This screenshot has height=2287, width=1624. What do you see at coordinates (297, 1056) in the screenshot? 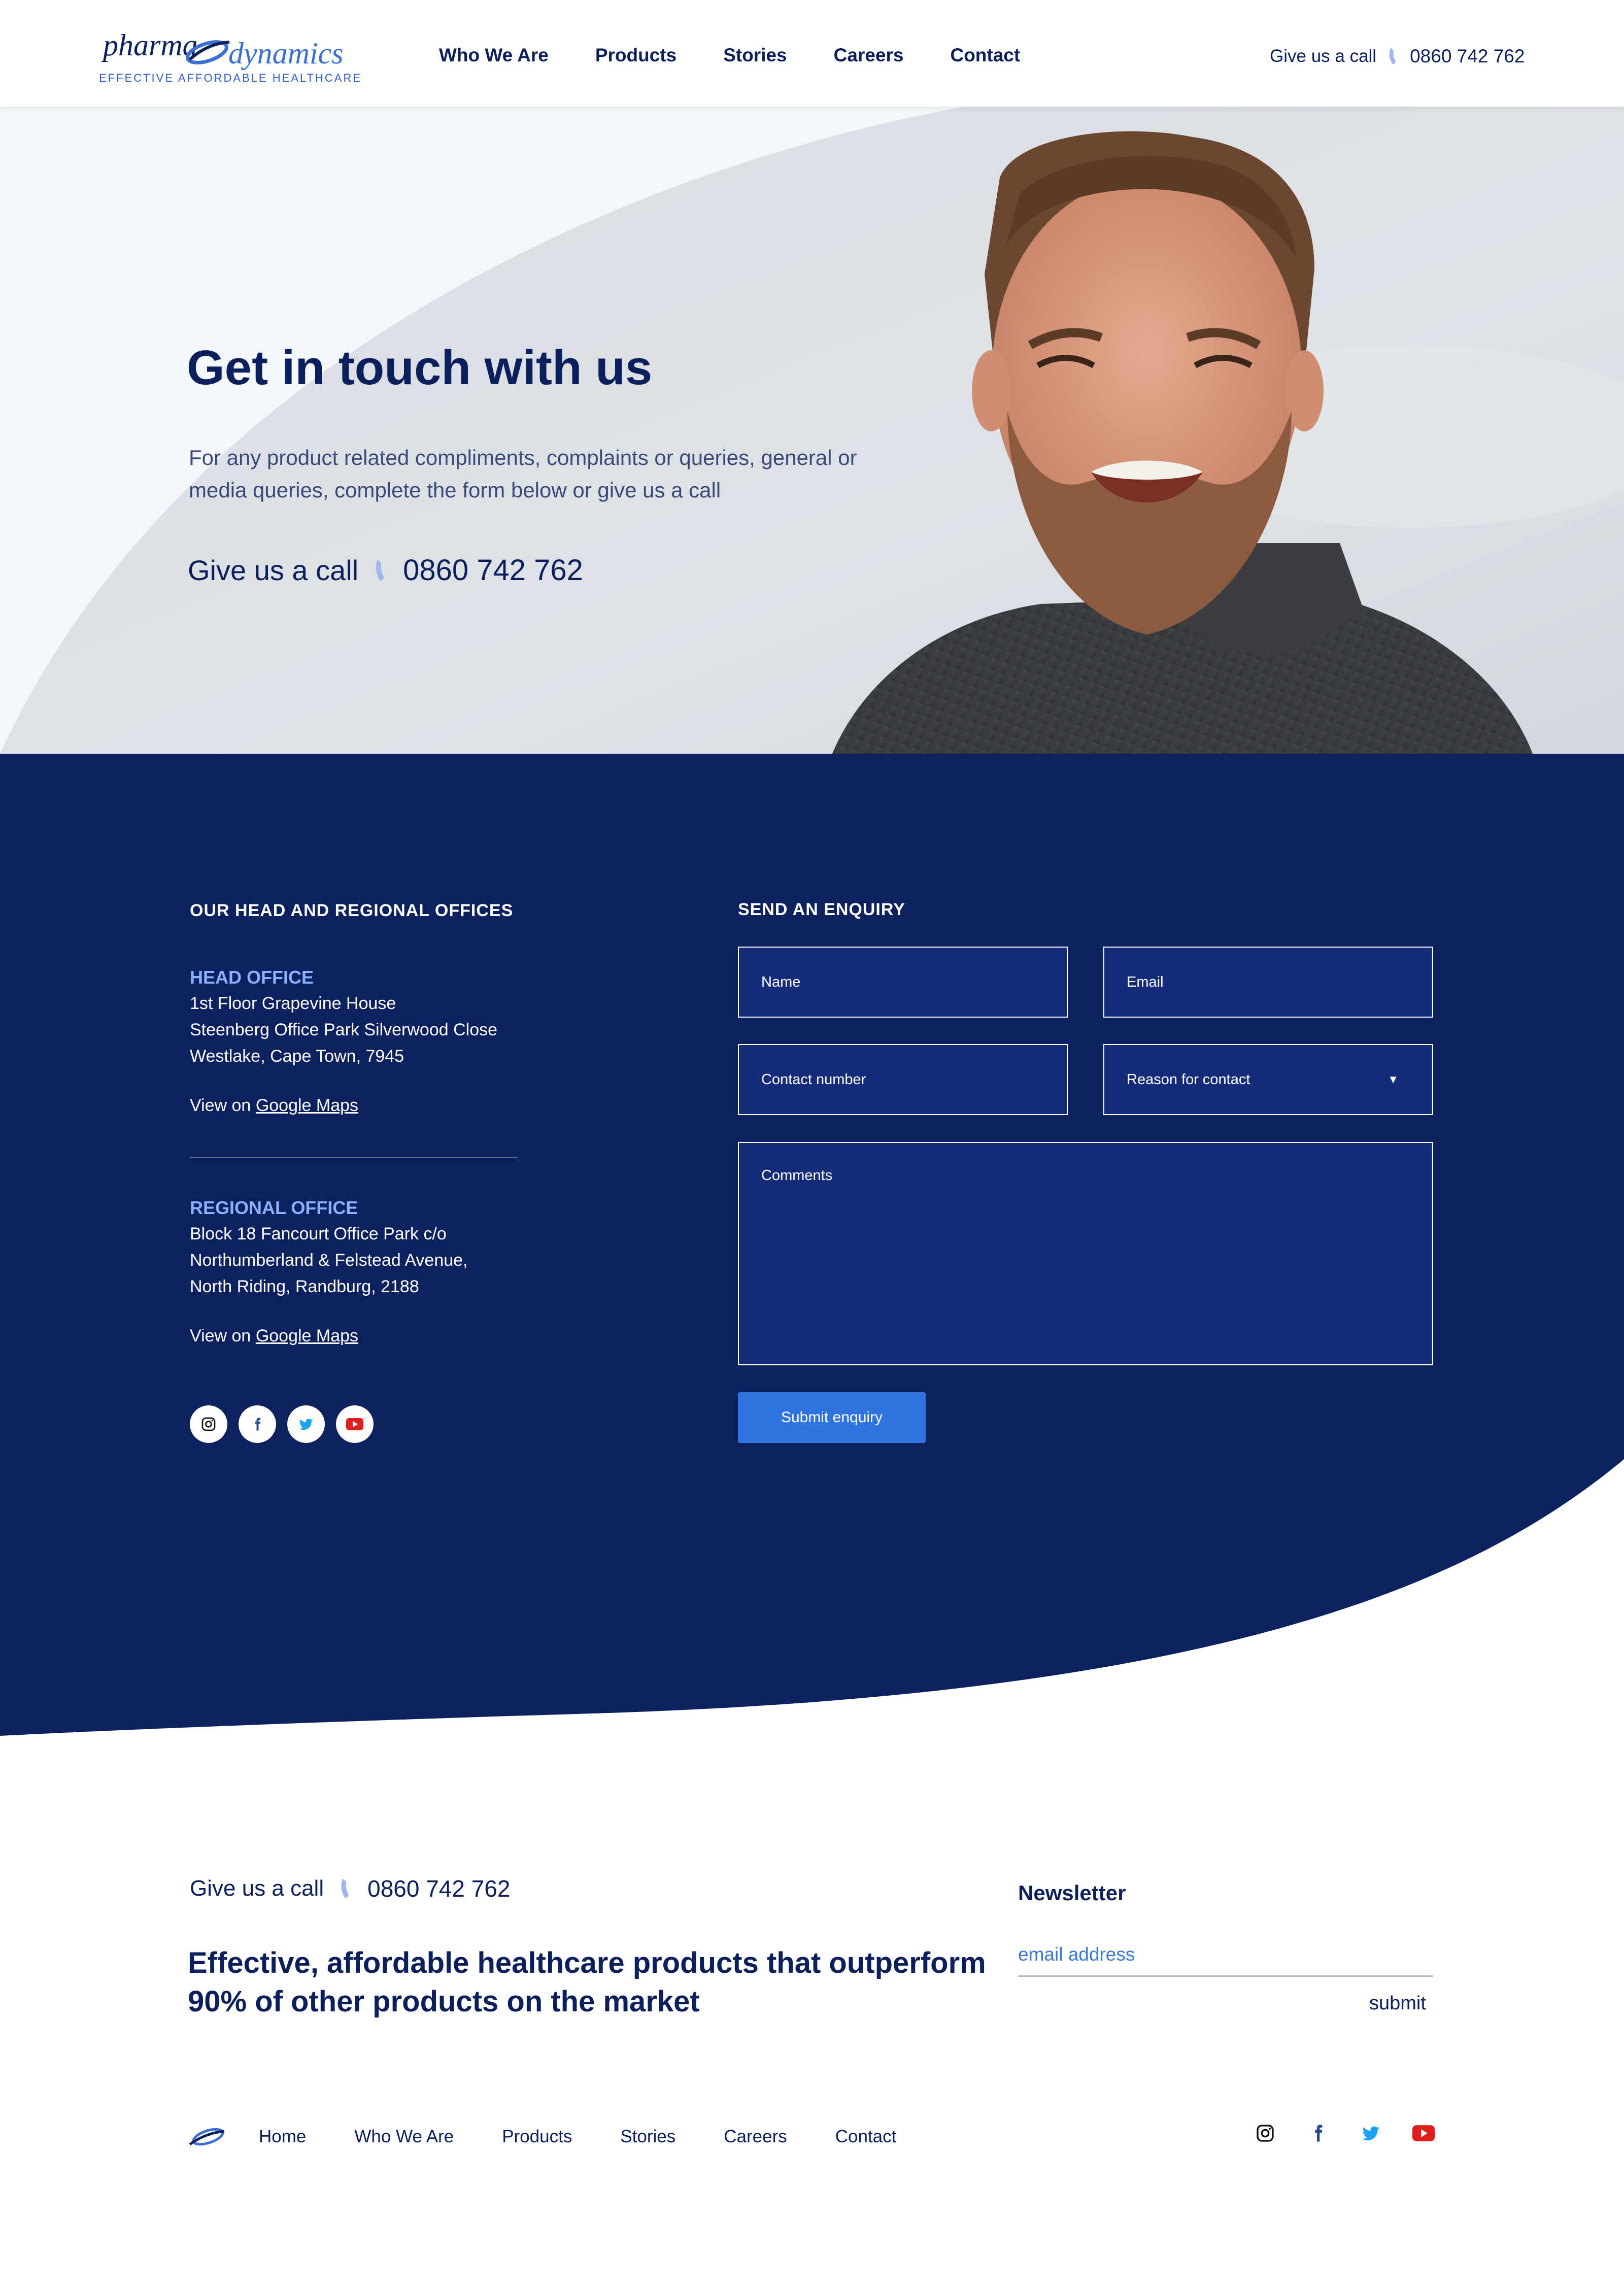
I see `head-office-address-line: Westlake, Cape Town, 7945` at bounding box center [297, 1056].